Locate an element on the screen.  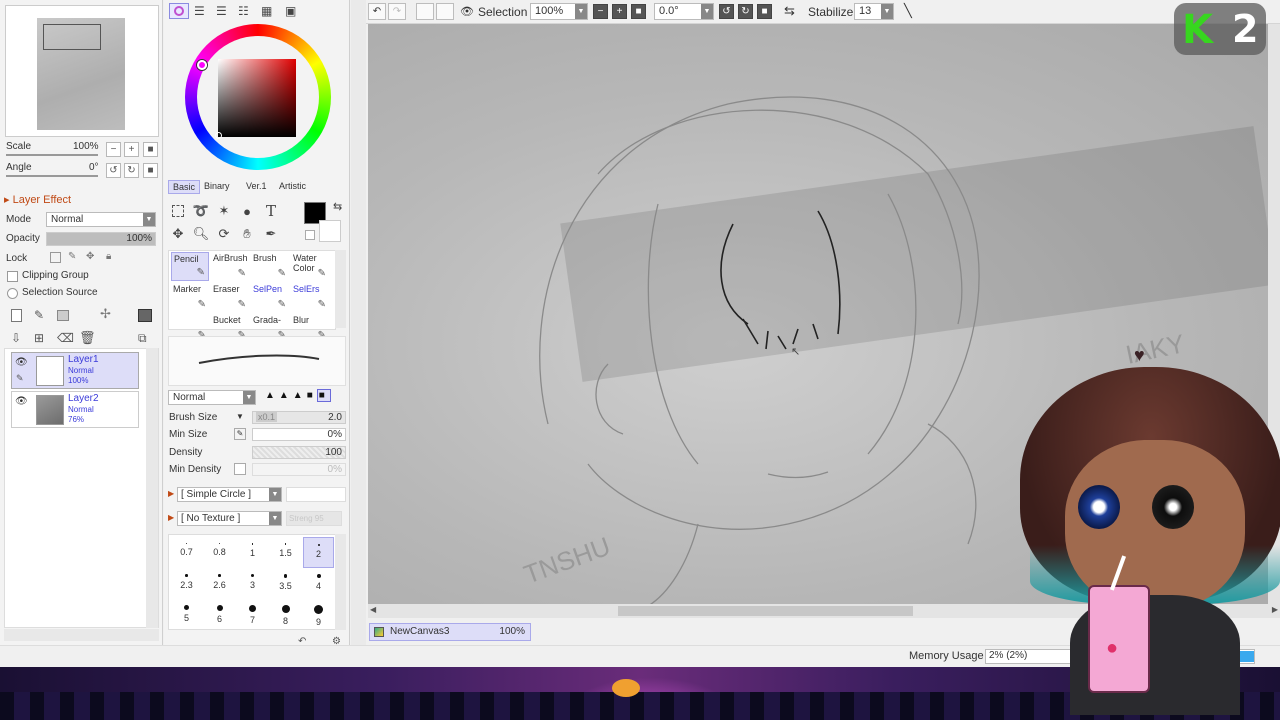
rect-select-icon is located at coordinates (178, 211).